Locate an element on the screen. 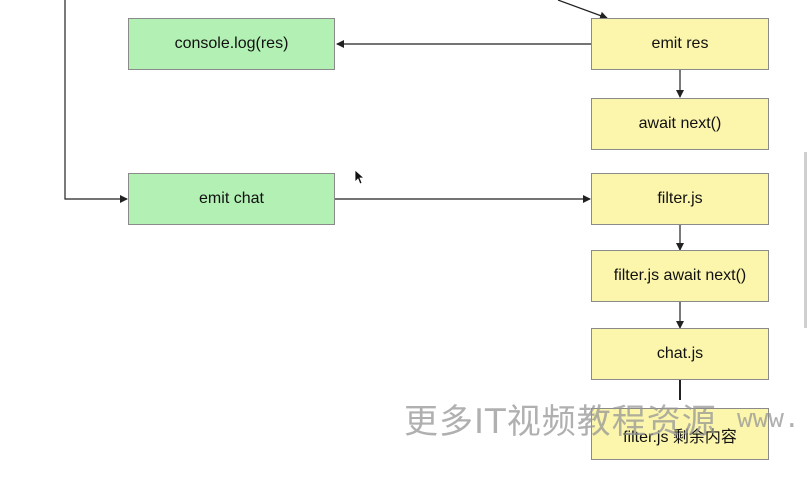 The width and height of the screenshot is (807, 490). filter-await-next-label: filter.js await next() is located at coordinates (680, 275).